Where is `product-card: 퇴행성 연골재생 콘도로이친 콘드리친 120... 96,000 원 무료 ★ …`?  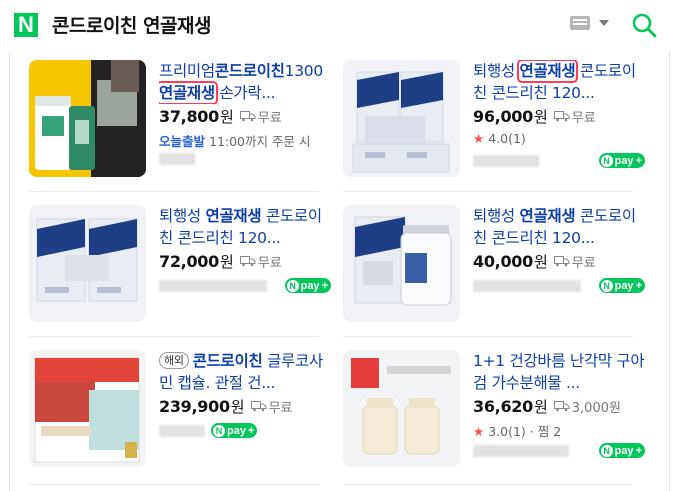 product-card: 퇴행성 연골재생 콘도로이친 콘드리친 120... 96,000 원 무료 ★ … is located at coordinates (502, 125).